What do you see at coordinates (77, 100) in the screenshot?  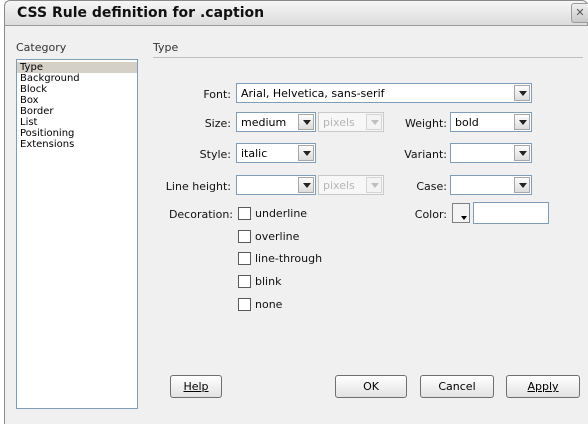 I see `category-item-box: Box` at bounding box center [77, 100].